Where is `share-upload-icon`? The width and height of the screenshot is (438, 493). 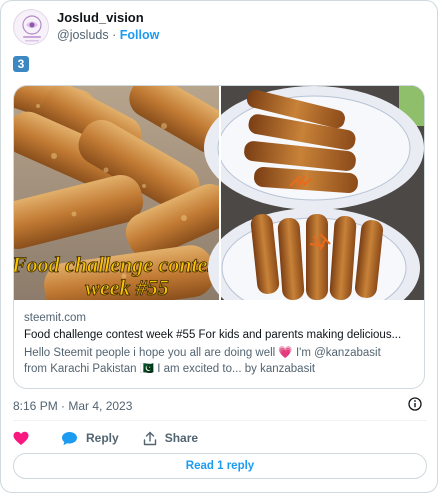
share-upload-icon is located at coordinates (149, 438).